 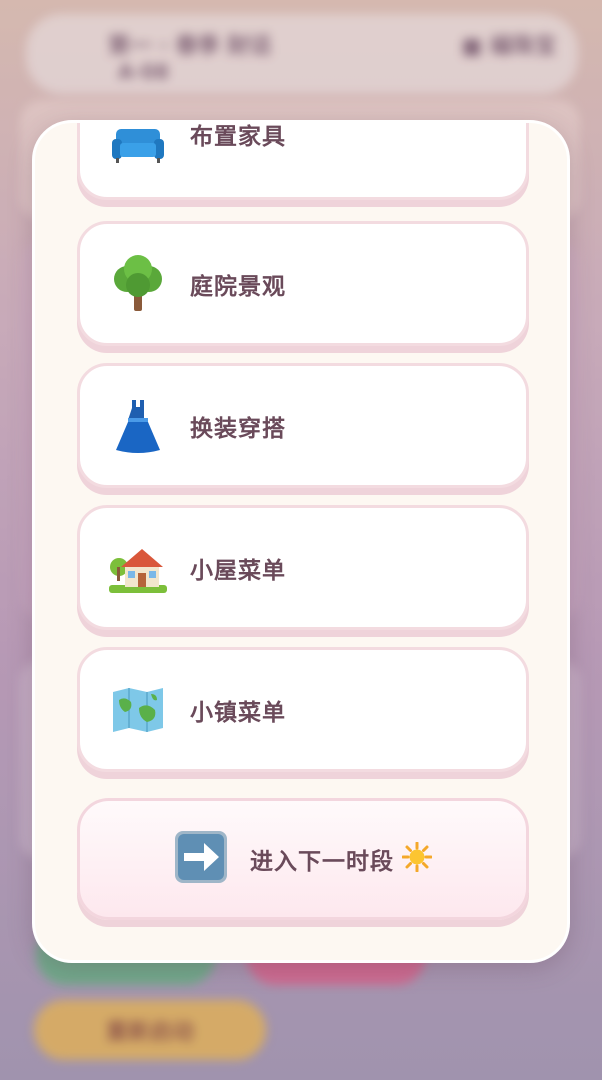 What do you see at coordinates (238, 428) in the screenshot?
I see `menu-item-label: 换装穿搭` at bounding box center [238, 428].